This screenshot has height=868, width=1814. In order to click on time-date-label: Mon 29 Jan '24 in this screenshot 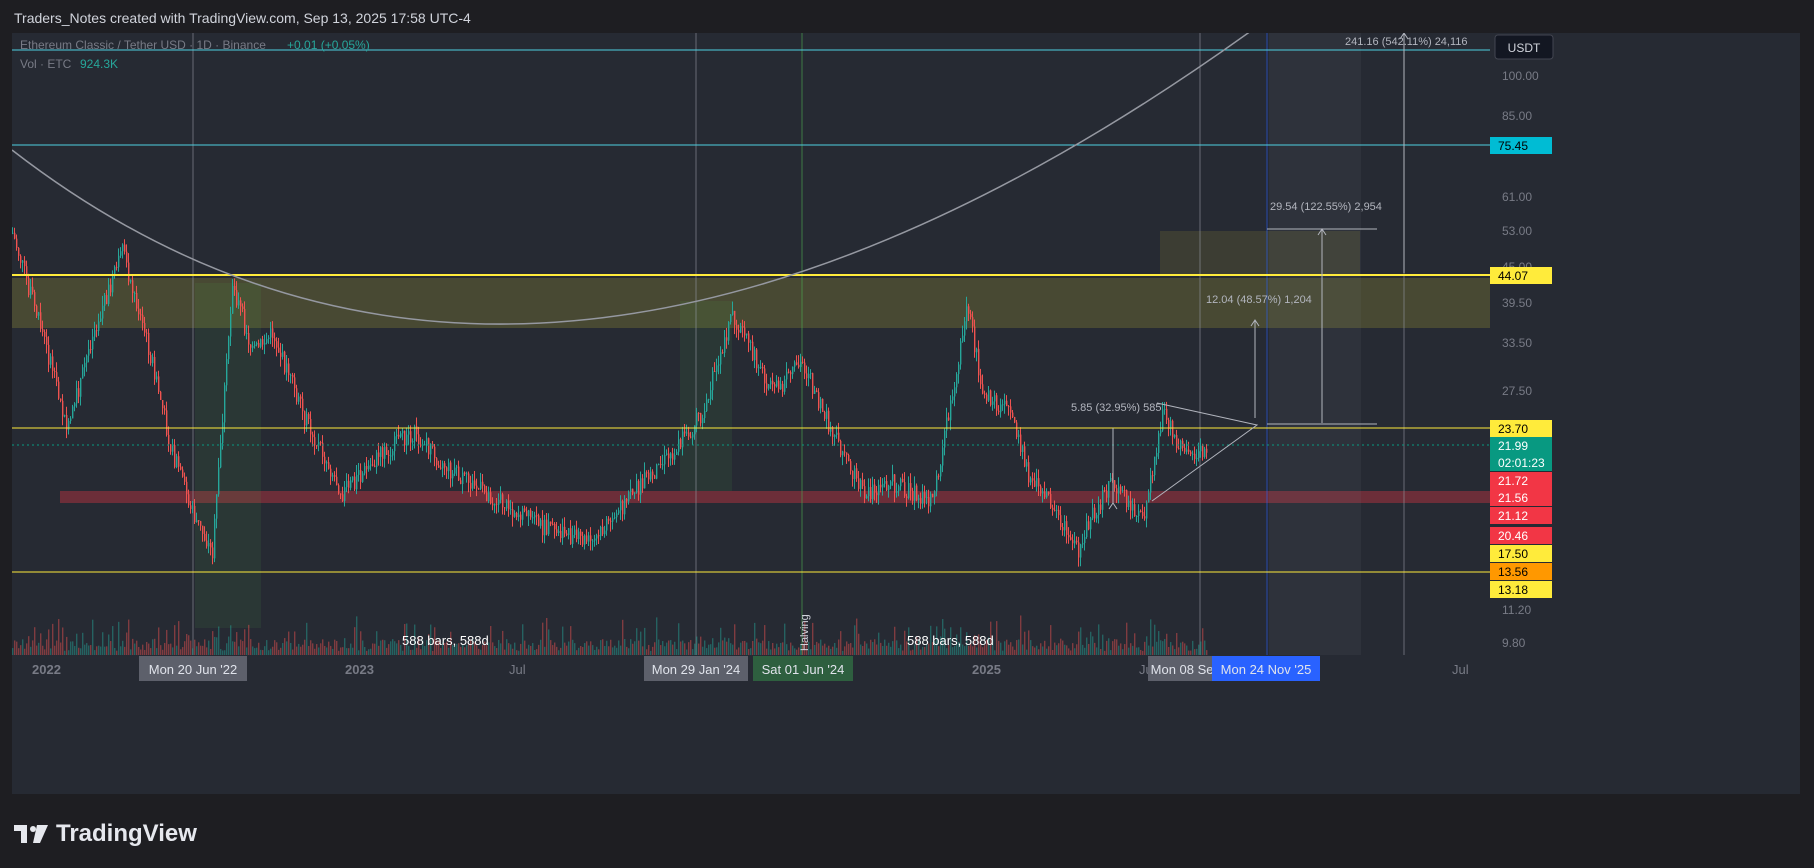, I will do `click(696, 668)`.